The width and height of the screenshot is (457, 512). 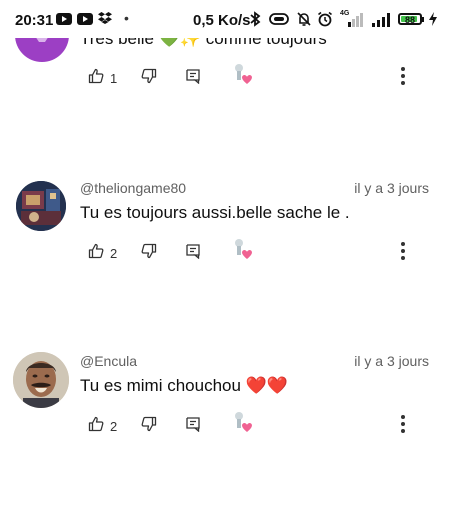 What do you see at coordinates (354, 22) in the screenshot?
I see `signal-4g-icon` at bounding box center [354, 22].